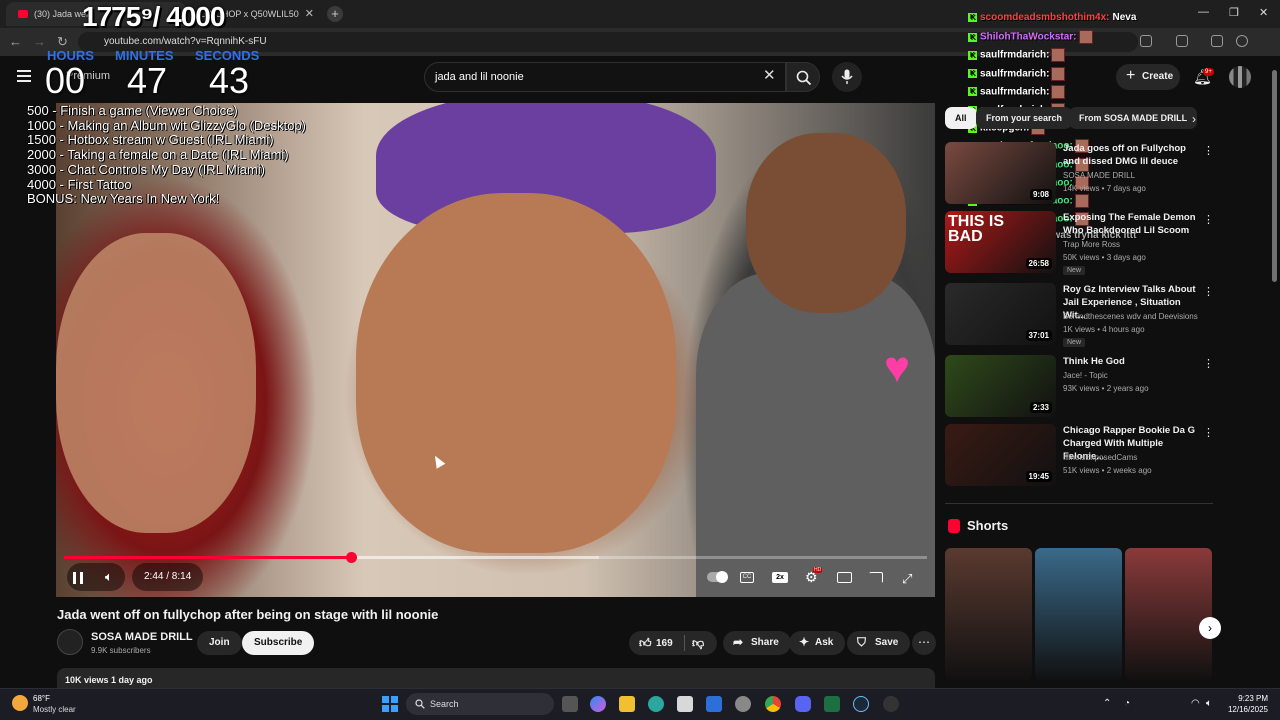 This screenshot has height=720, width=1280. Describe the element at coordinates (335, 14) in the screenshot. I see `new-tab-button: +` at that location.